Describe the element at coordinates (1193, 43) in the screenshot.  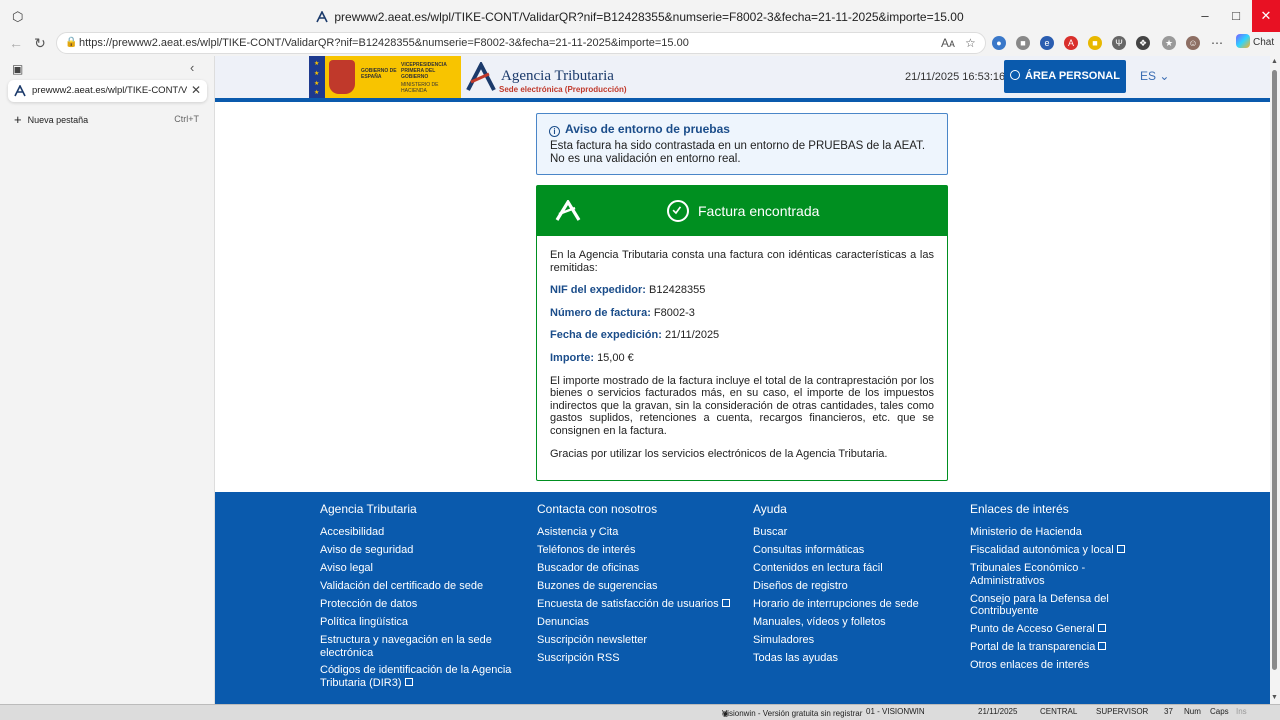
I see `profile-avatar: ☺` at that location.